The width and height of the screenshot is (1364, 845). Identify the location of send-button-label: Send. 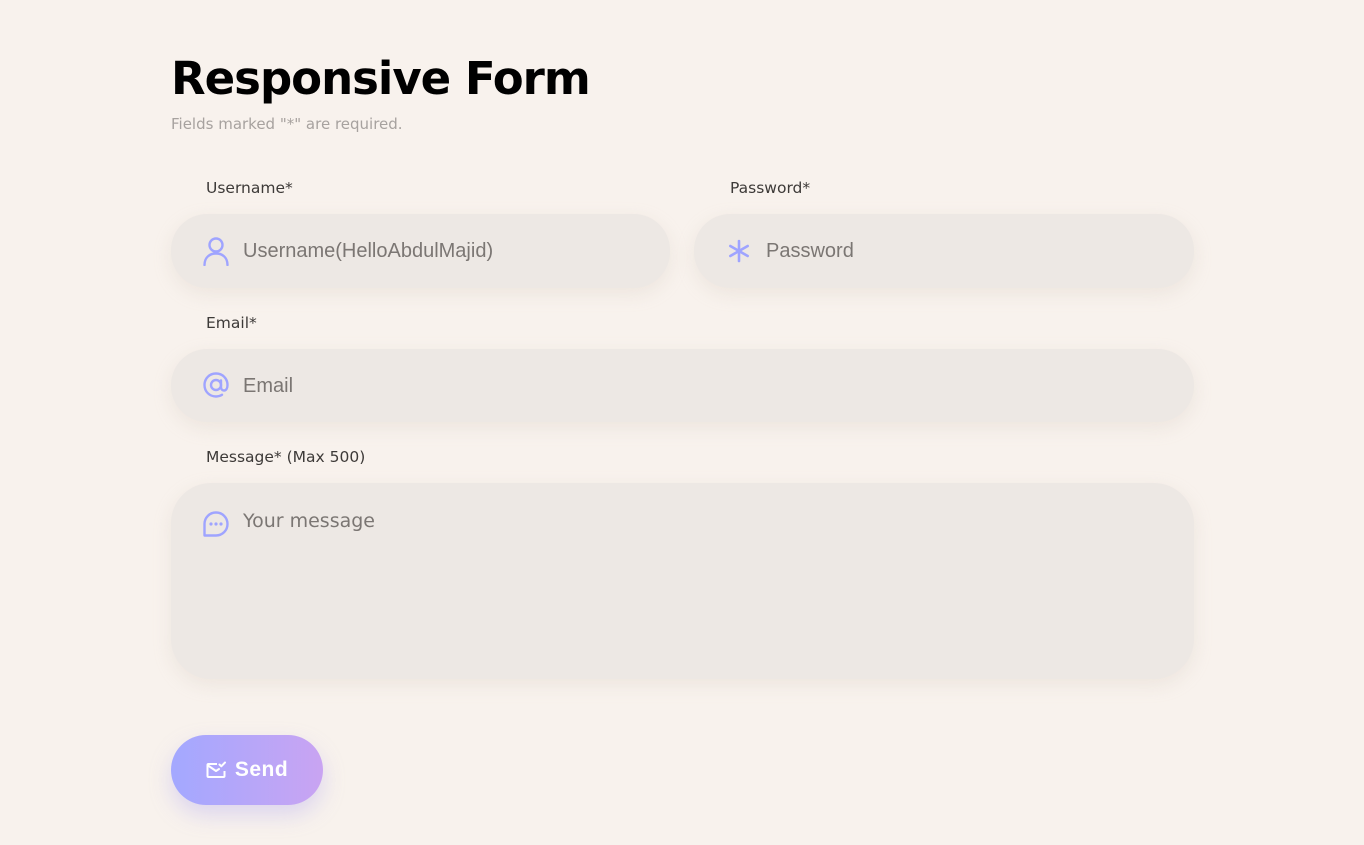
(261, 769).